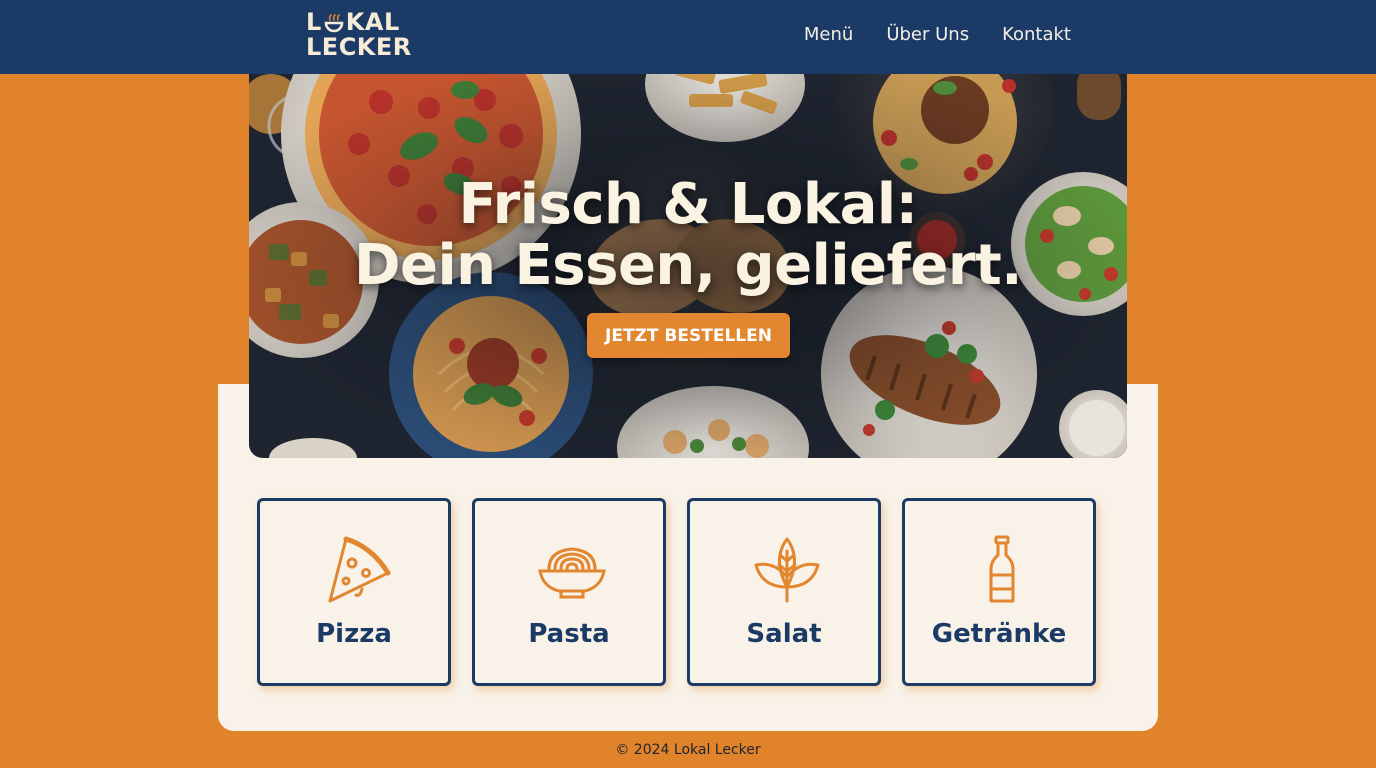 The image size is (1376, 768). I want to click on category-card-pizza: Pizza, so click(354, 592).